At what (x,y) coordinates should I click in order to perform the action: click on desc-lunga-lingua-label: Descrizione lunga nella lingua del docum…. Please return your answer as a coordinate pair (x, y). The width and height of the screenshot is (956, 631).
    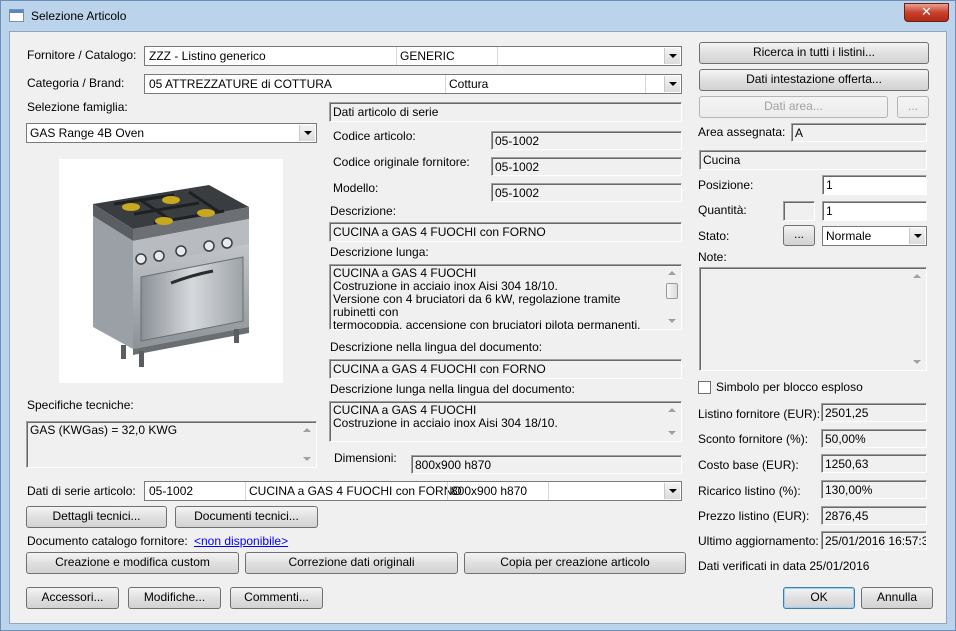
    Looking at the image, I should click on (452, 389).